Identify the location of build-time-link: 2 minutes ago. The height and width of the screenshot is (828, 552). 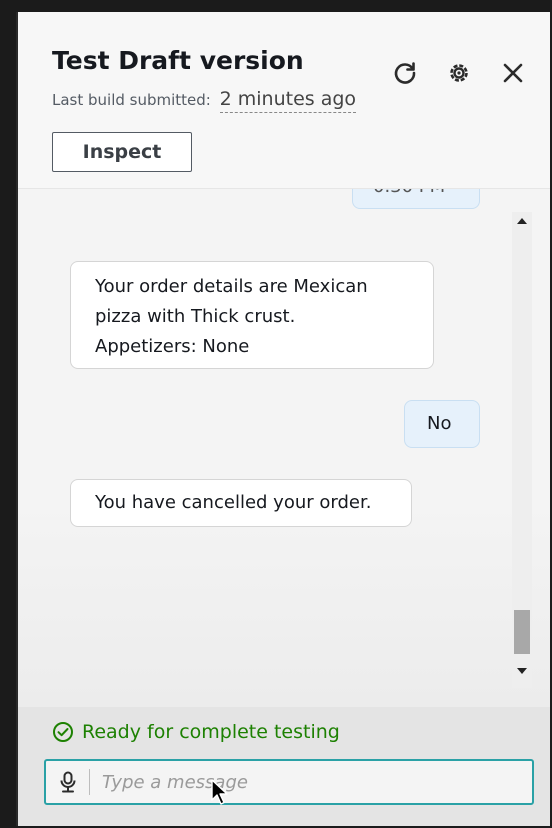
(288, 100).